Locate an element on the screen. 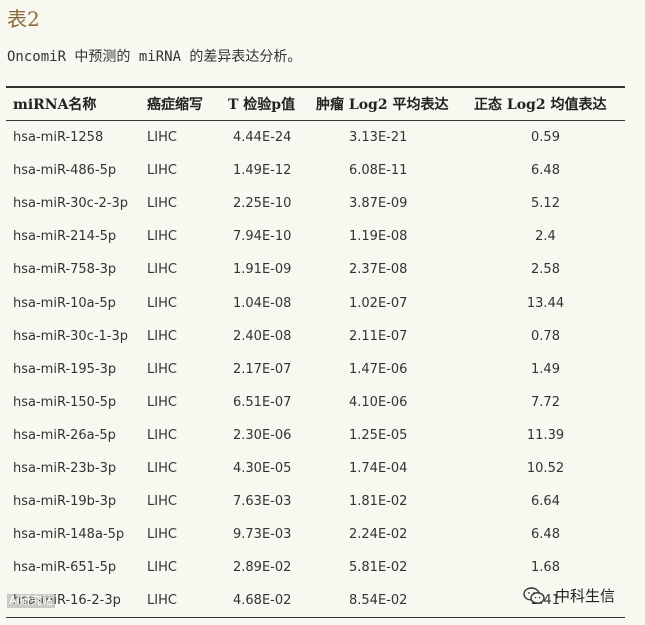  cell-tumor-log2-mean: 2.11E-07 is located at coordinates (378, 336).